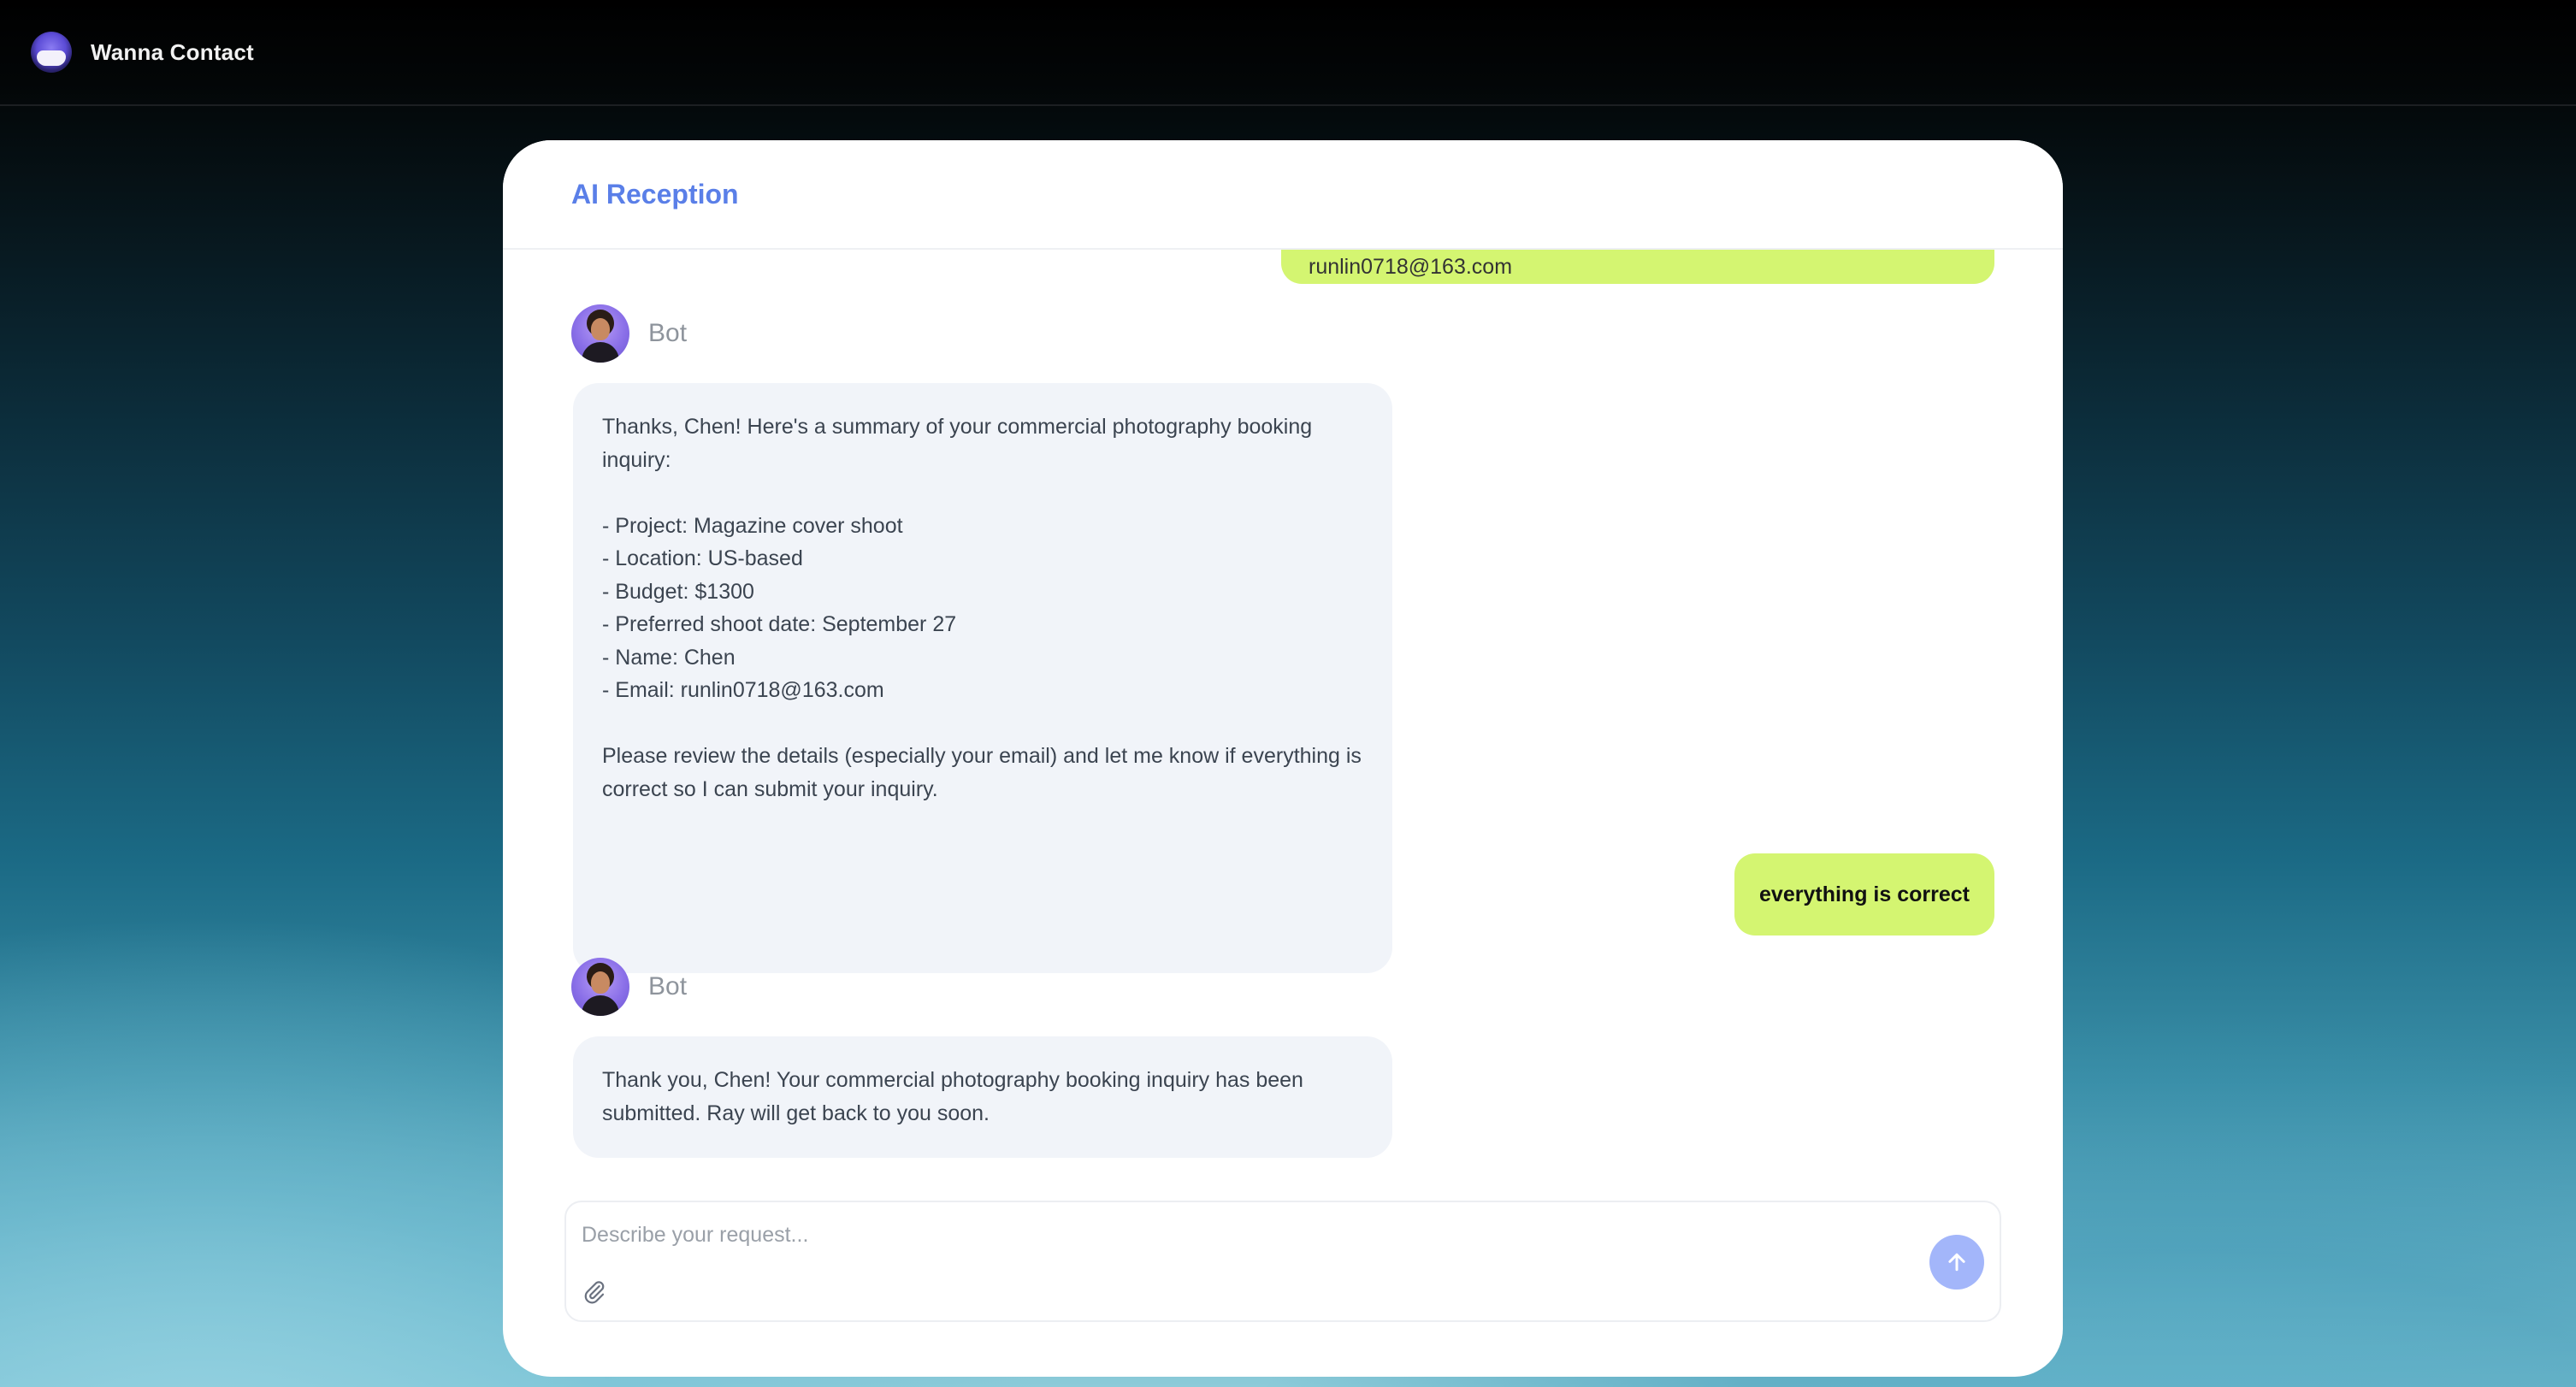 The width and height of the screenshot is (2576, 1387). I want to click on card-title: AI Reception, so click(655, 194).